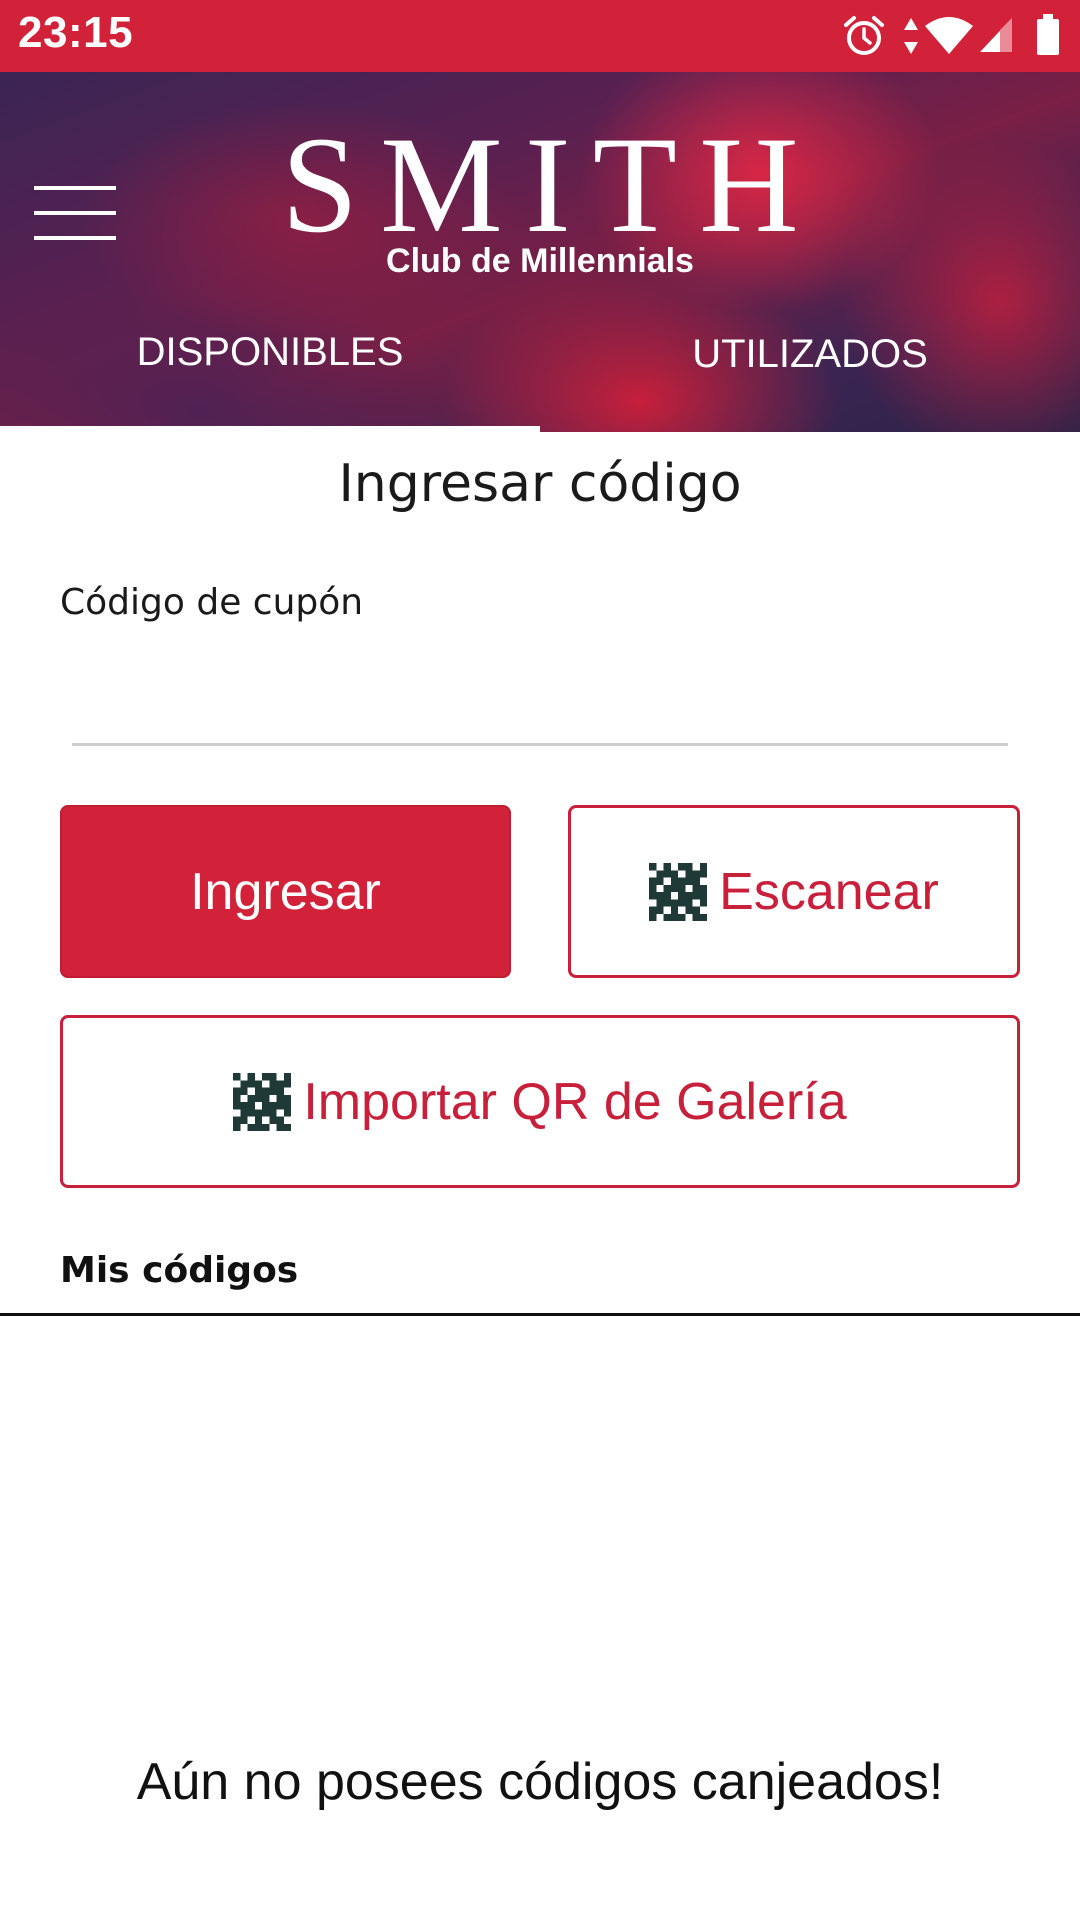 This screenshot has height=1920, width=1080. I want to click on brand-logo-subtitle: Club de Millennials, so click(540, 261).